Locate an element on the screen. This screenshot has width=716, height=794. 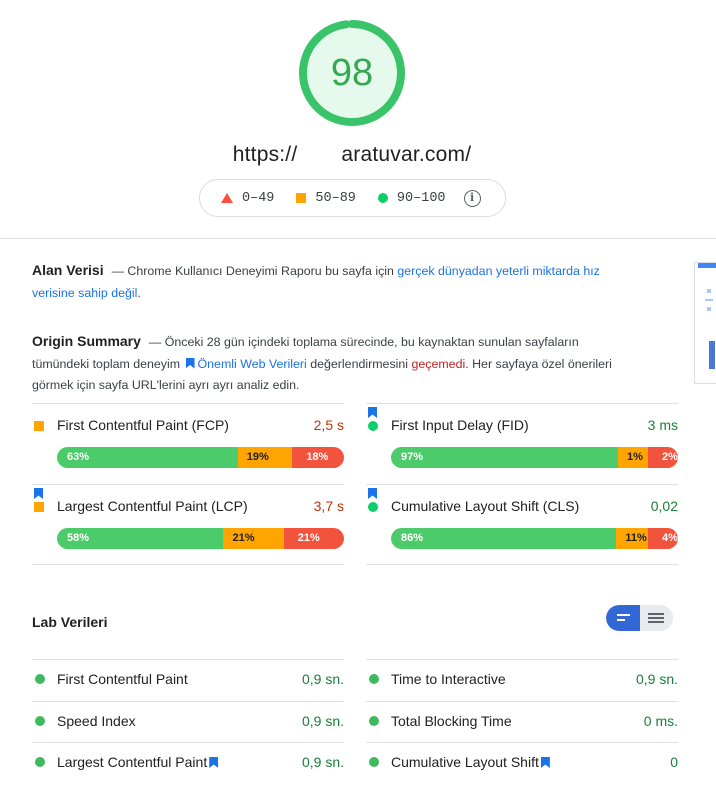
good-segment: 97% is located at coordinates (504, 457).